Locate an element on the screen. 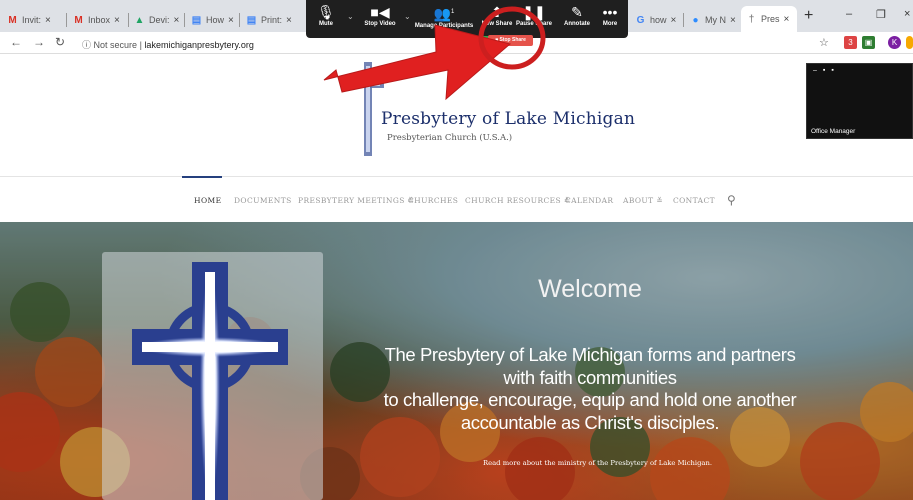  menu-item-contact: CONTACT is located at coordinates (694, 200).